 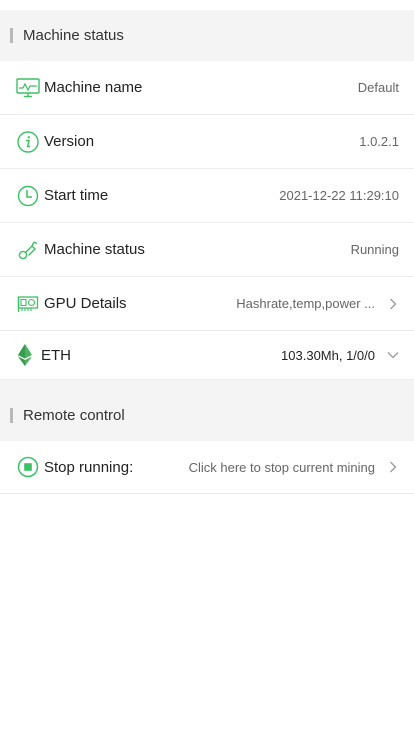 What do you see at coordinates (94, 249) in the screenshot?
I see `machine-status-label: Machine status` at bounding box center [94, 249].